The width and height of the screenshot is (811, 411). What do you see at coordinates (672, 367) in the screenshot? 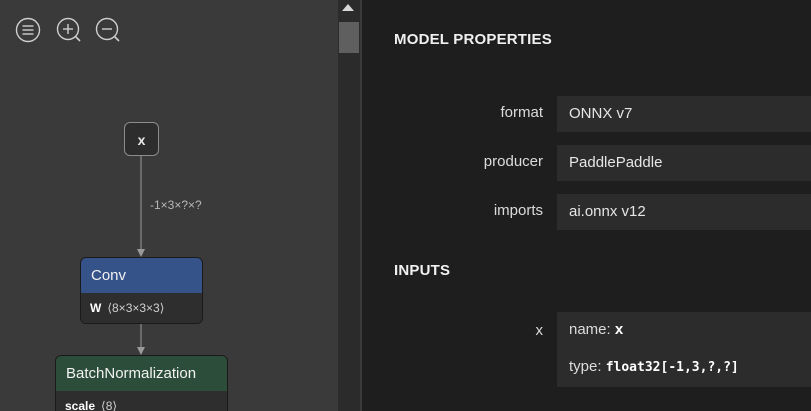
I see `type-value: float32[-1,3,?,?]` at bounding box center [672, 367].